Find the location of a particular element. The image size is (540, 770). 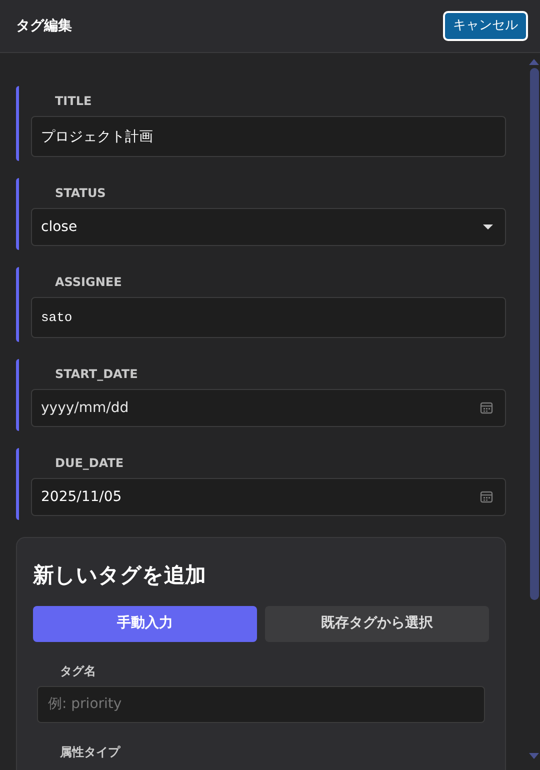

date-field: 2025/11/05 is located at coordinates (268, 497).